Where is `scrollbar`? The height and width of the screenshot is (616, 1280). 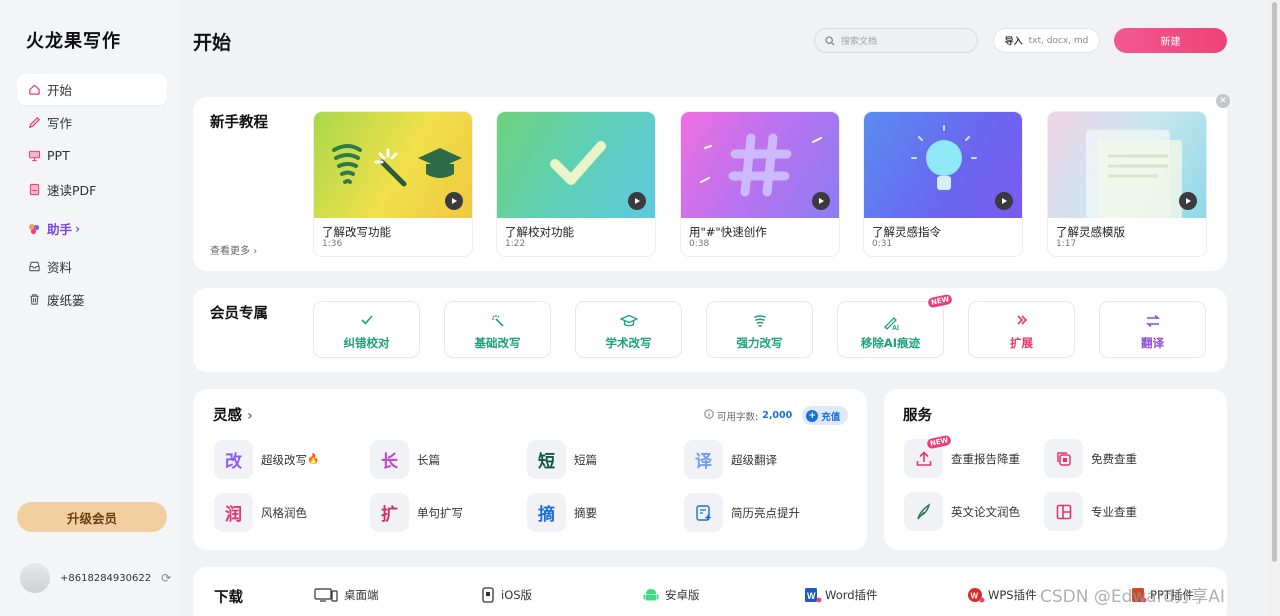 scrollbar is located at coordinates (1274, 308).